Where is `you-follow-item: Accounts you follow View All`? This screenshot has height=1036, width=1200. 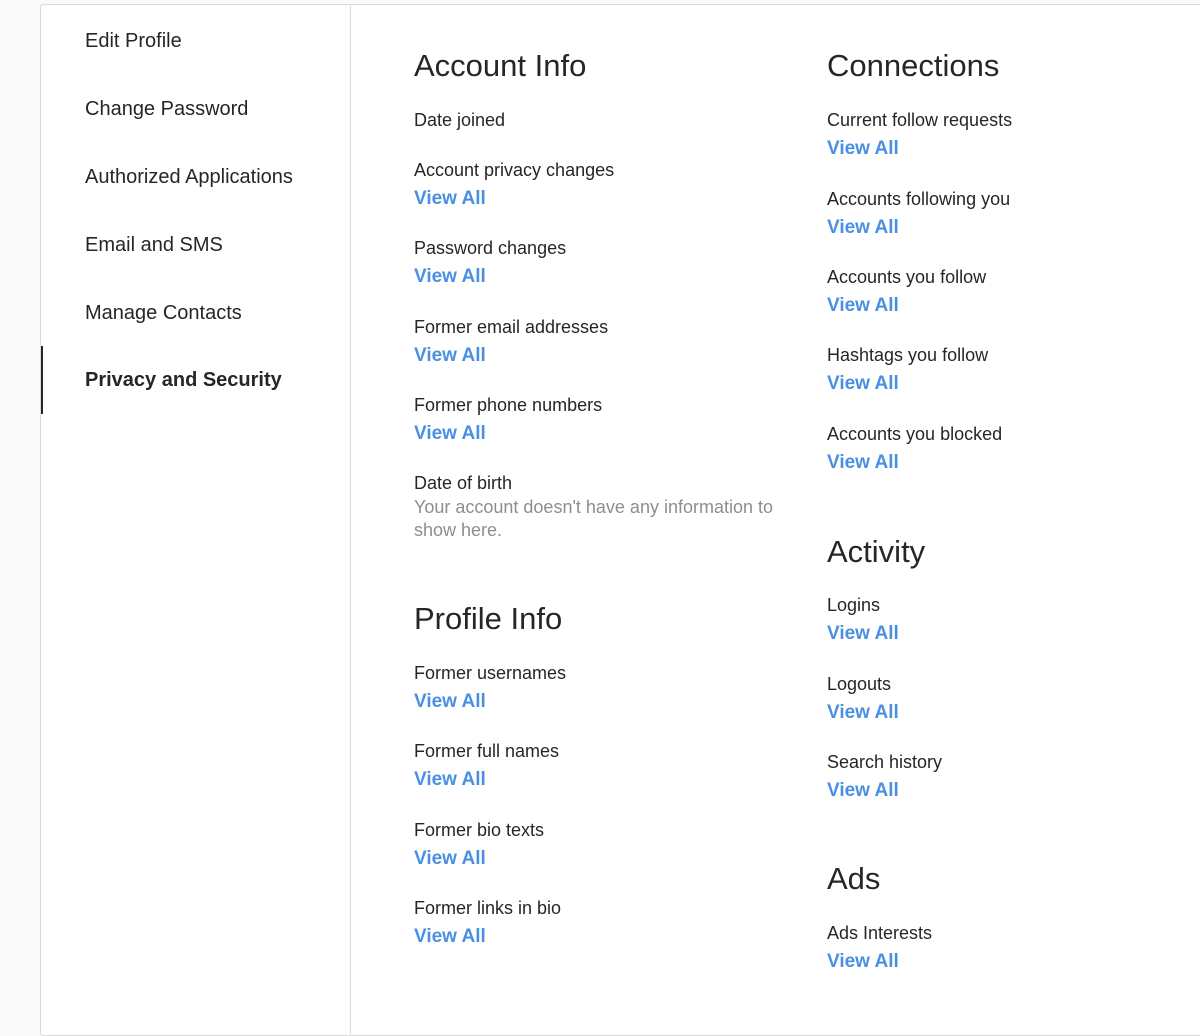
you-follow-item: Accounts you follow View All is located at coordinates (1012, 292).